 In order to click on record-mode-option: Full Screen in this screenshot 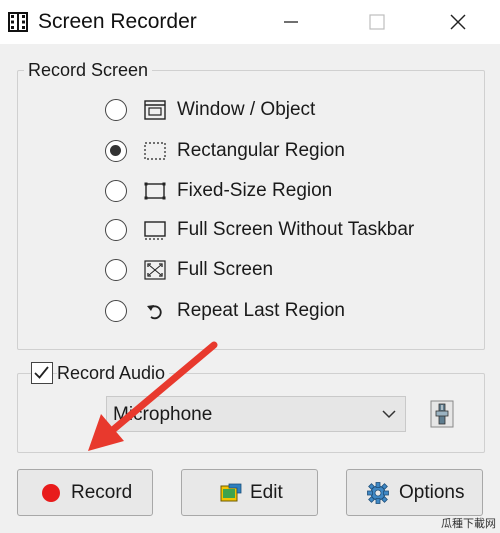, I will do `click(270, 271)`.